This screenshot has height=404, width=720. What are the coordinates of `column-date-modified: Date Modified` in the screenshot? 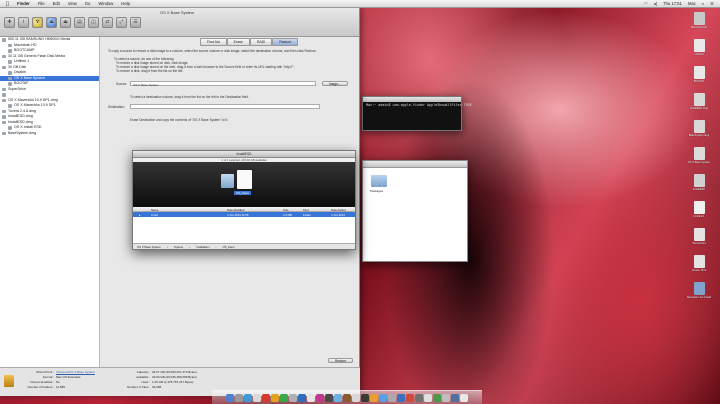 It's located at (235, 210).